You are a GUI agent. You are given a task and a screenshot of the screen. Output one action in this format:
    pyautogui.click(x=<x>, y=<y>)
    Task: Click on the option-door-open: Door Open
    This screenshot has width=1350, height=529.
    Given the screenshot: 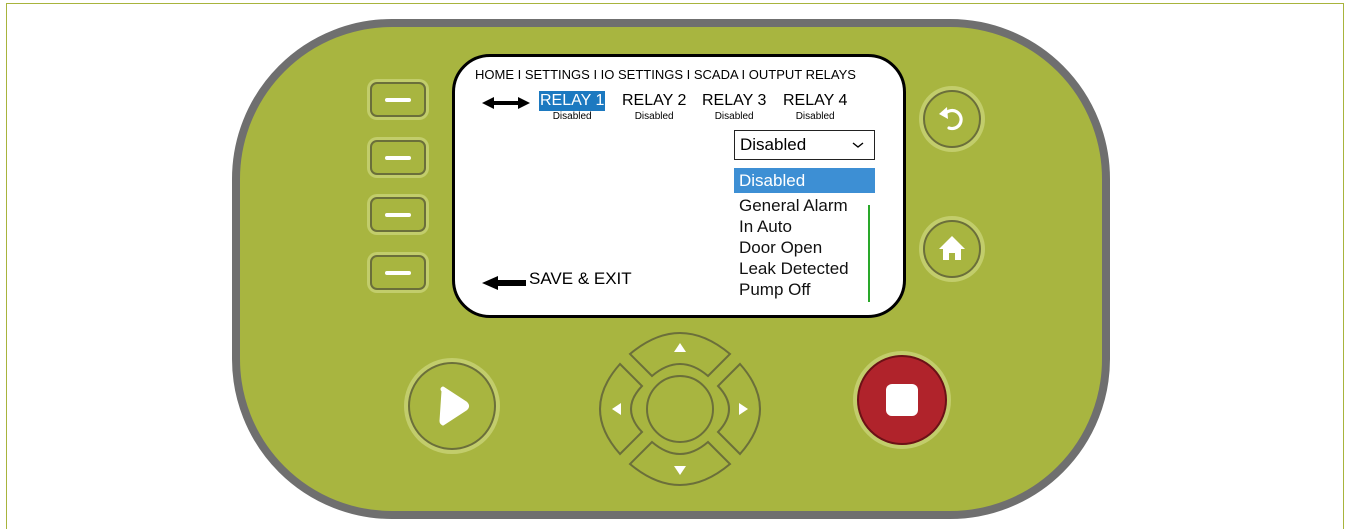 What is the action you would take?
    pyautogui.click(x=804, y=247)
    